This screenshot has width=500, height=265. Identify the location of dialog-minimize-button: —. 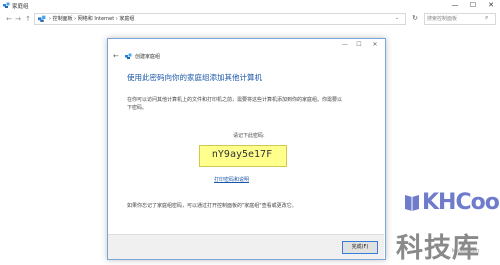
(345, 45).